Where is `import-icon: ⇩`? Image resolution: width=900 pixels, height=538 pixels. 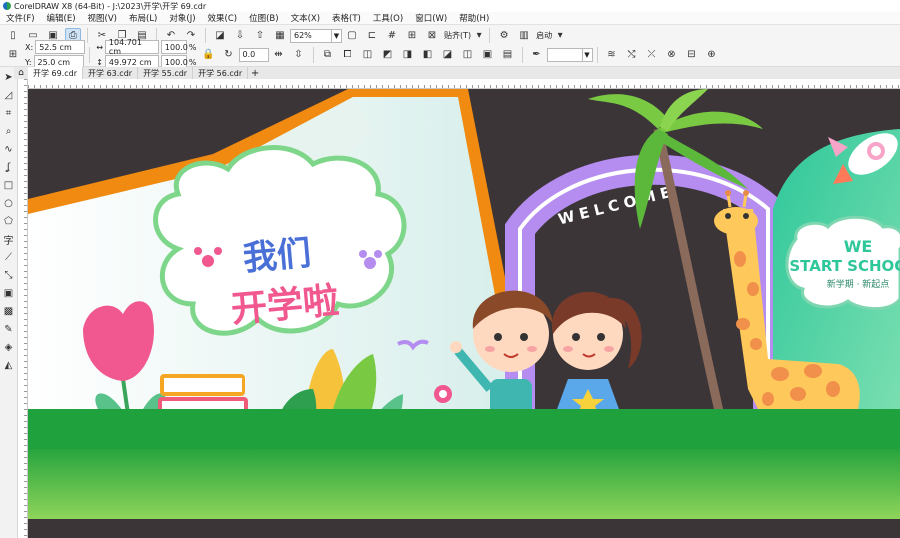
import-icon: ⇩ is located at coordinates (240, 36).